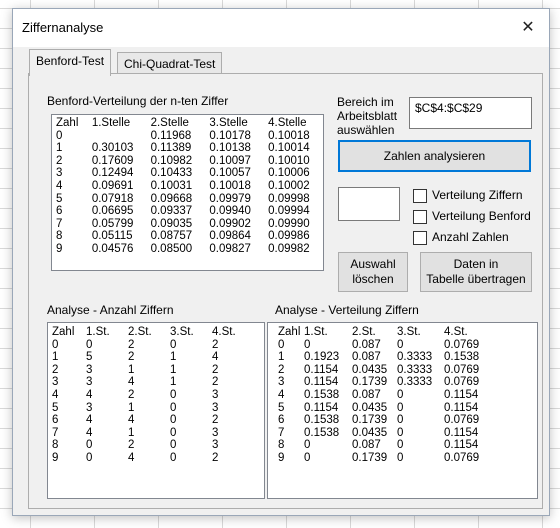  I want to click on benford-cell: 0.08757, so click(171, 236).